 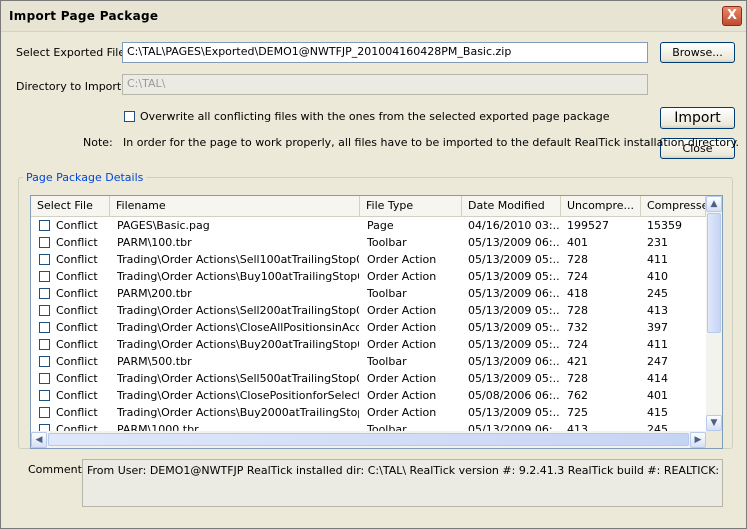 I want to click on arrow-left-icon: ◀, so click(x=39, y=440).